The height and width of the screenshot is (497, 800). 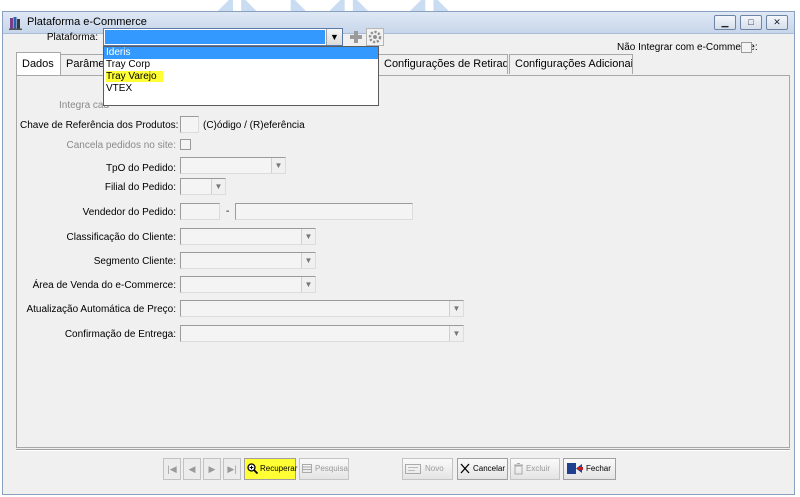 I want to click on novo-button: Novo, so click(x=427, y=469).